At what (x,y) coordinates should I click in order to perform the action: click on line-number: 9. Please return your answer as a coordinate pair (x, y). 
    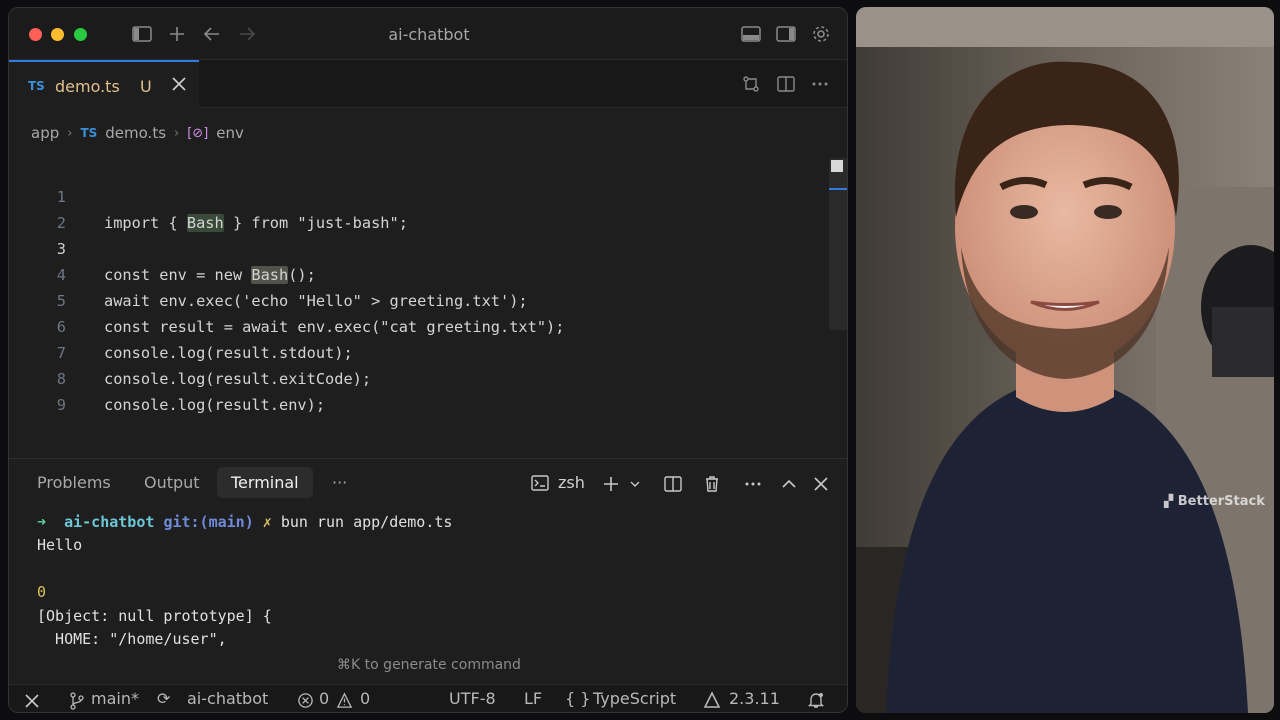
    Looking at the image, I should click on (61, 405).